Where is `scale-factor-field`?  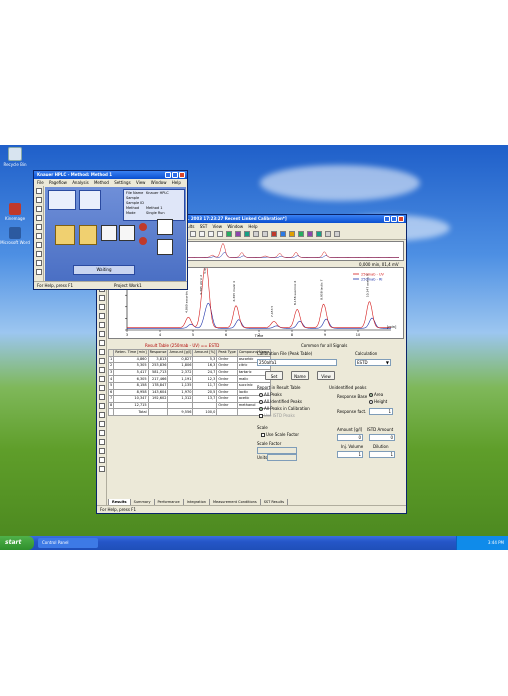 scale-factor-field is located at coordinates (277, 450).